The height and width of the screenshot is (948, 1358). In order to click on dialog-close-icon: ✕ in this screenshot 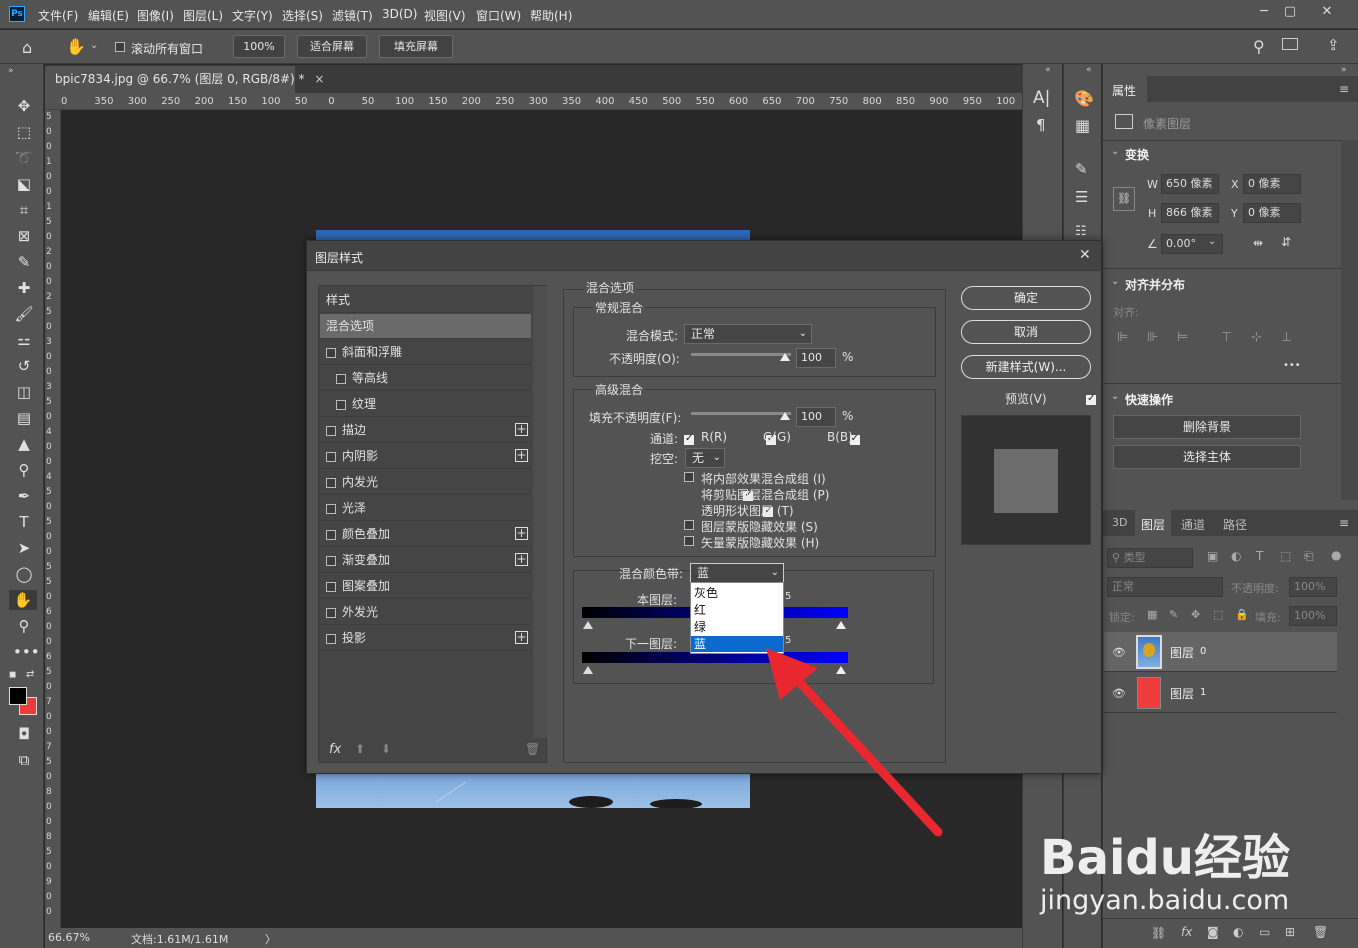, I will do `click(1085, 255)`.